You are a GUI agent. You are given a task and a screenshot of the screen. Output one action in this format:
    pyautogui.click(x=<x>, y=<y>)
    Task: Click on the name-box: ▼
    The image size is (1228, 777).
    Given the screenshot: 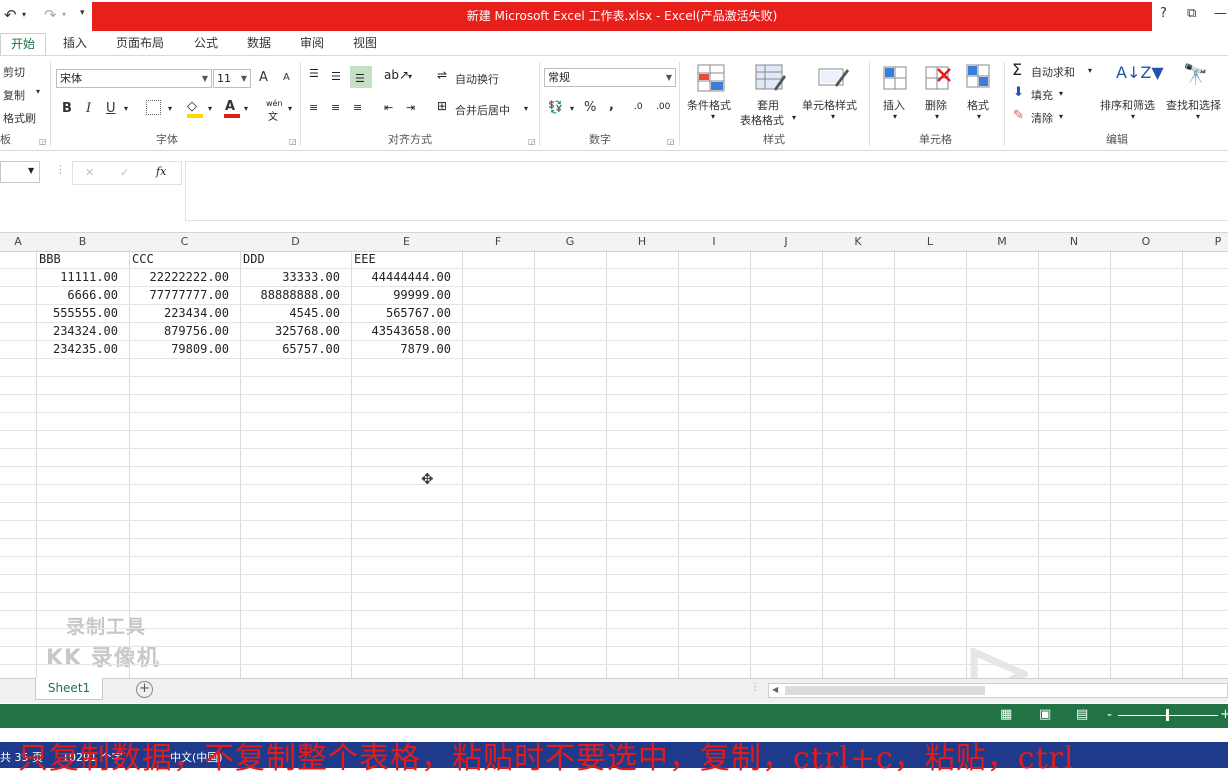 What is the action you would take?
    pyautogui.click(x=20, y=172)
    